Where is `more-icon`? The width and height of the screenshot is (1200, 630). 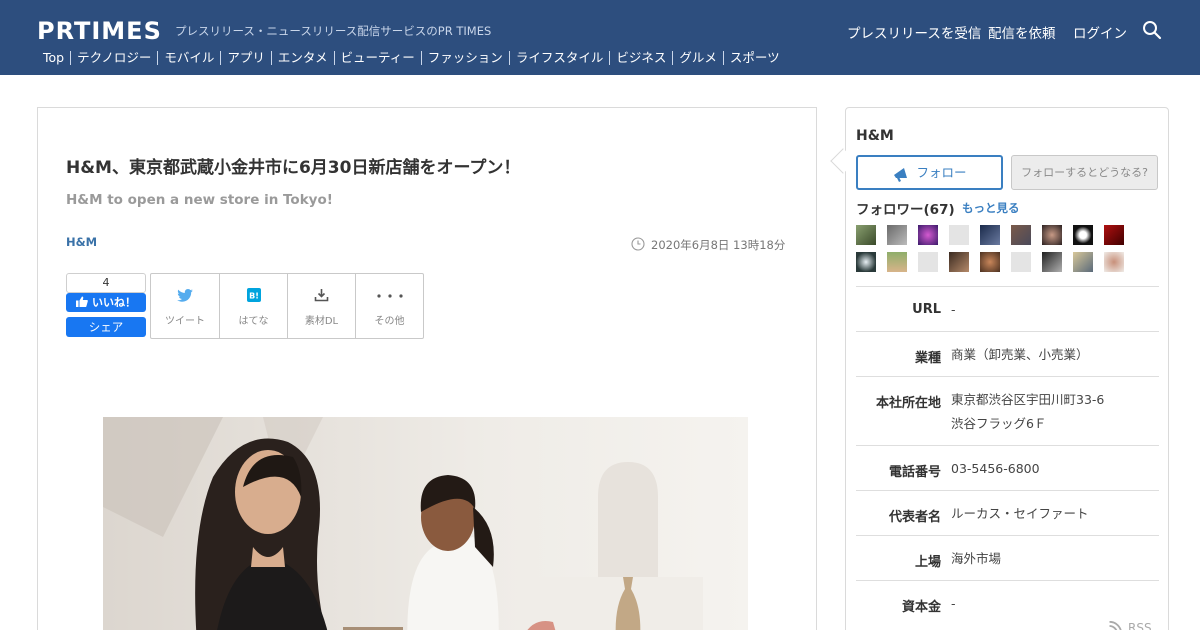 more-icon is located at coordinates (389, 296).